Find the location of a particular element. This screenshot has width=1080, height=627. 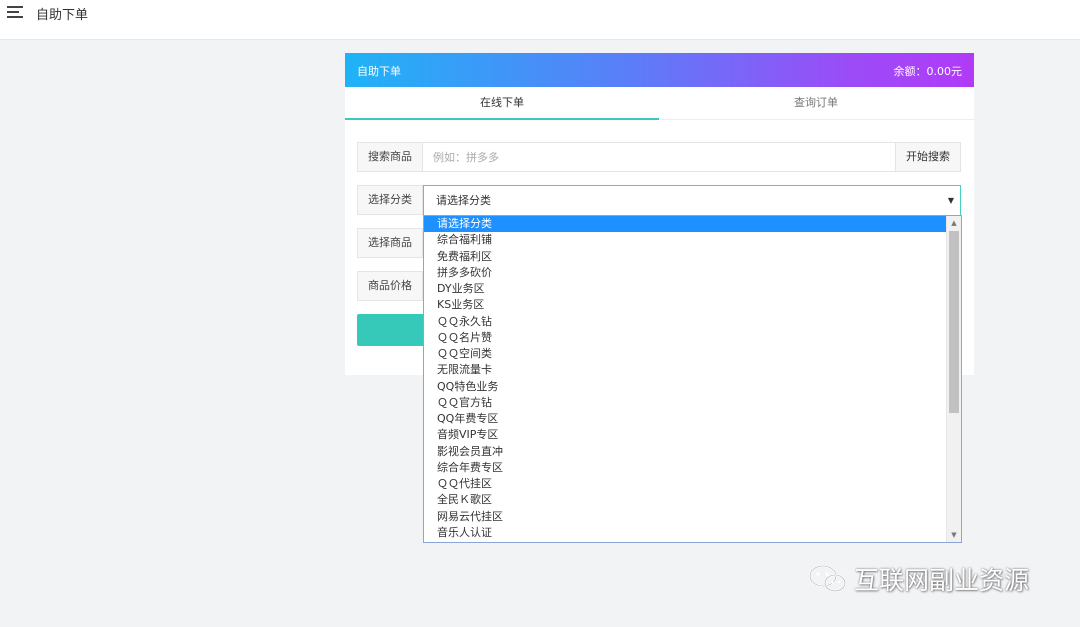

caret-down-icon: ▼ is located at coordinates (950, 200).